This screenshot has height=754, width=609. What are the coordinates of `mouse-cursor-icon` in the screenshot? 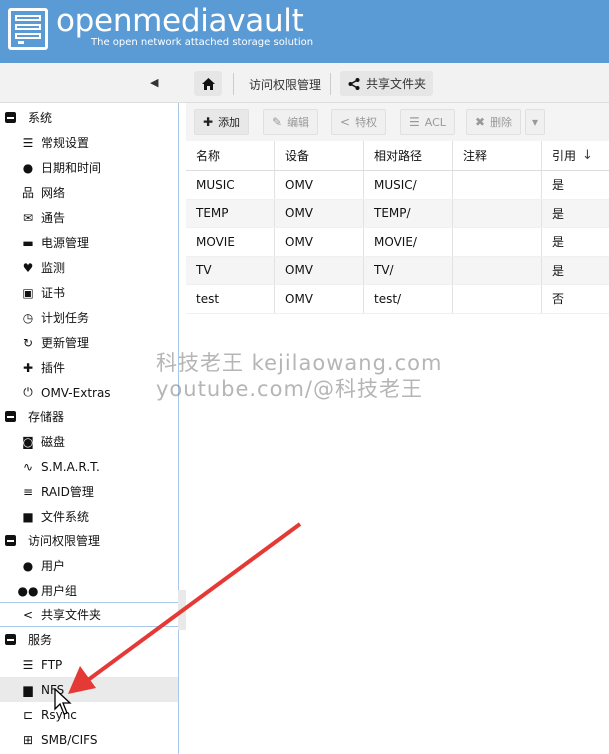 It's located at (63, 701).